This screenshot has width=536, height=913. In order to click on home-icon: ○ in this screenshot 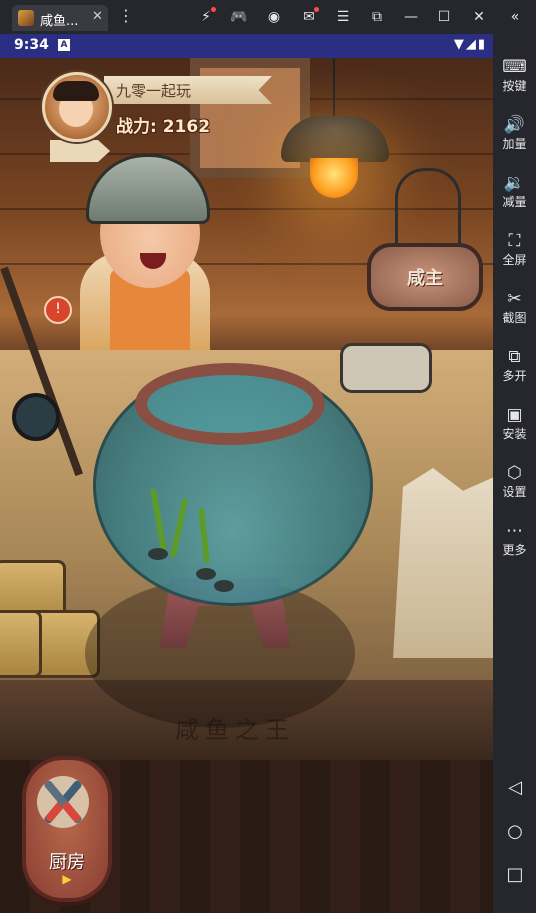, I will do `click(515, 832)`.